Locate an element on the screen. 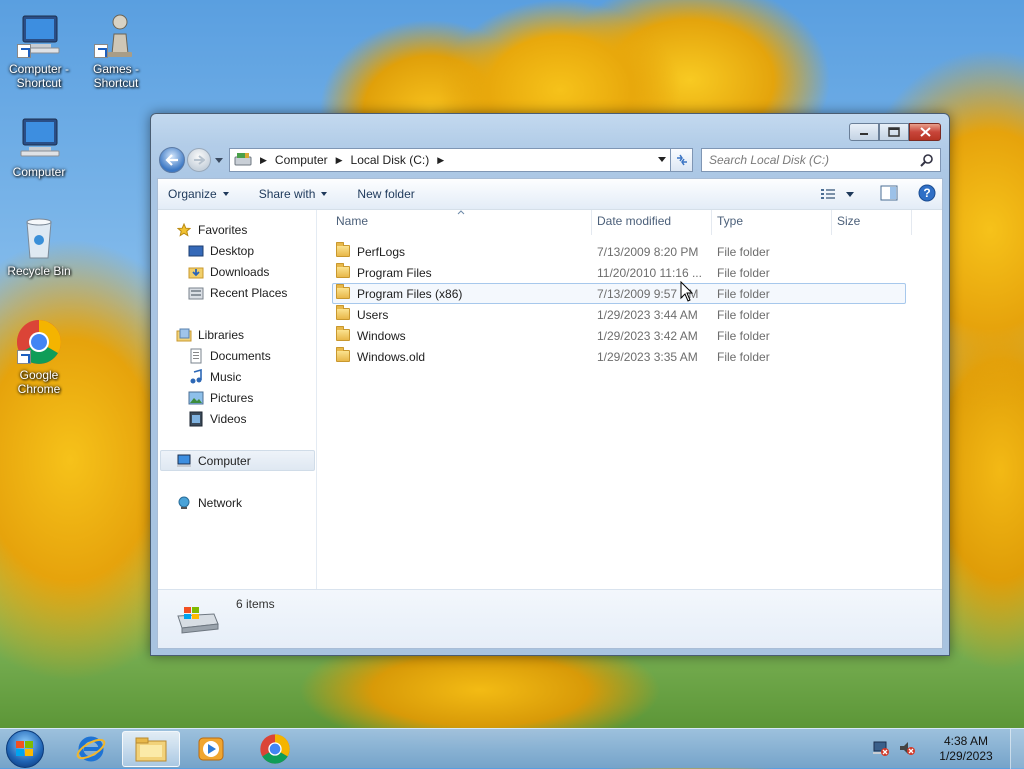 The width and height of the screenshot is (1024, 769). refresh-icon is located at coordinates (681, 160).